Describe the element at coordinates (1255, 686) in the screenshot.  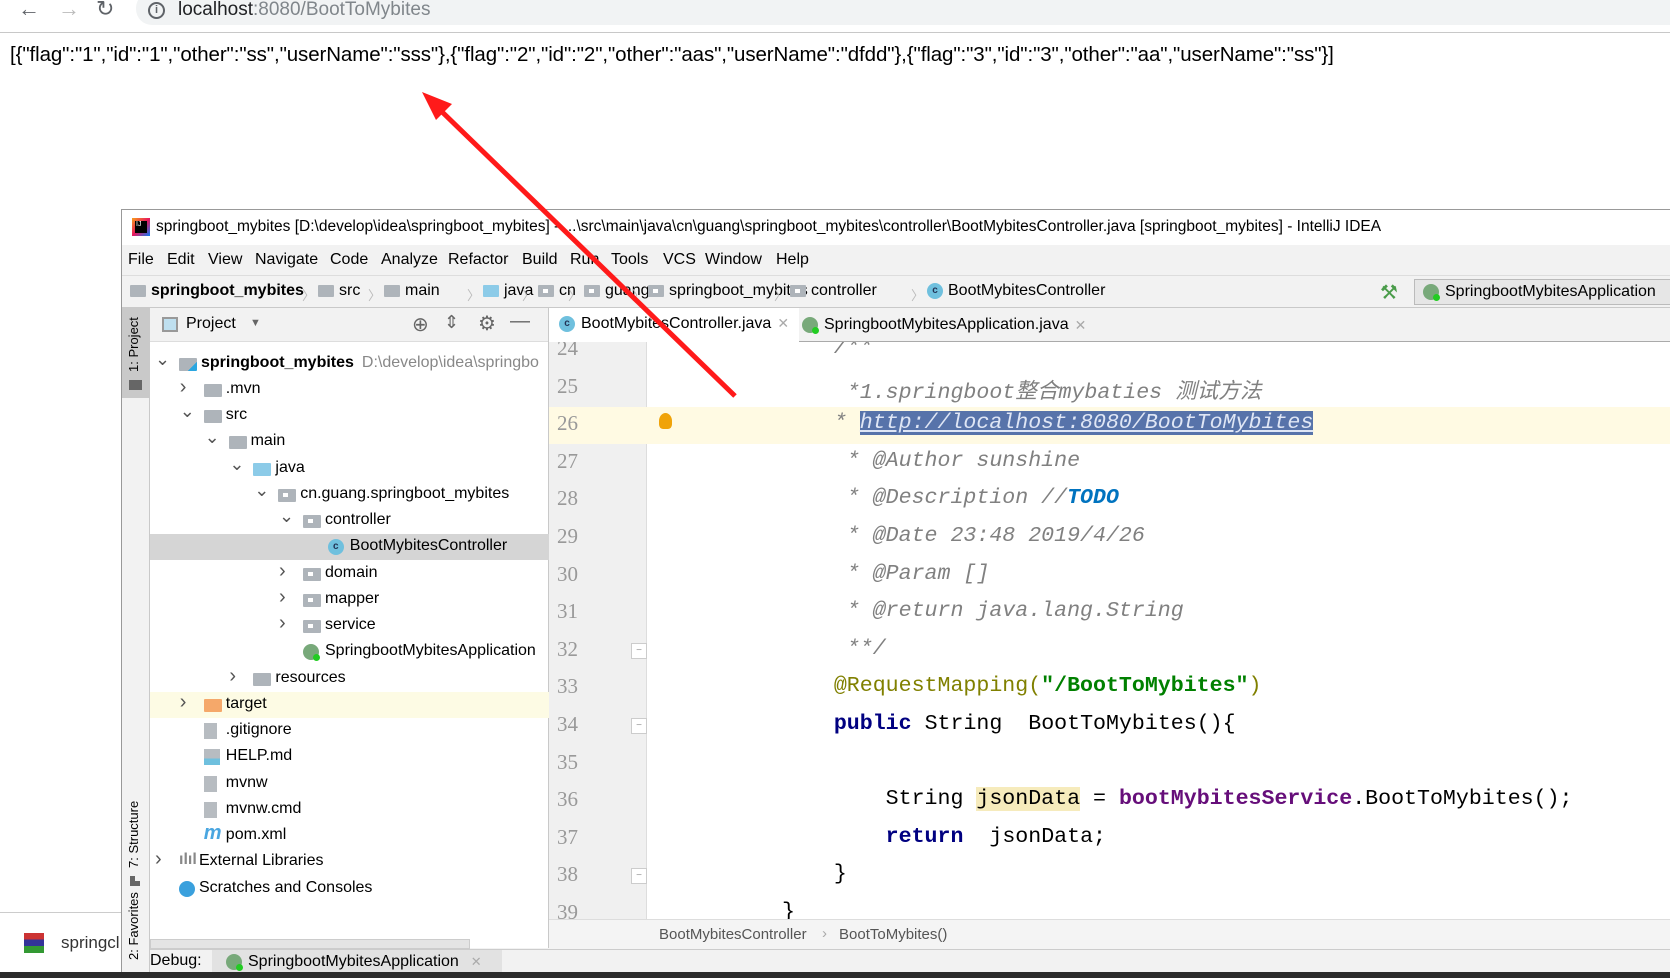
I see `code-token: )` at that location.